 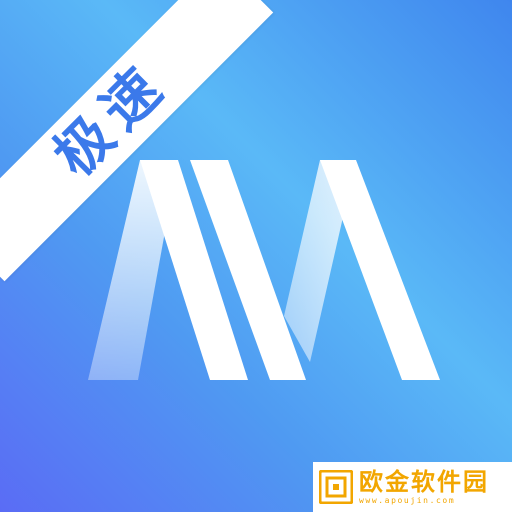 I want to click on m-stroke-right, so click(x=380, y=270).